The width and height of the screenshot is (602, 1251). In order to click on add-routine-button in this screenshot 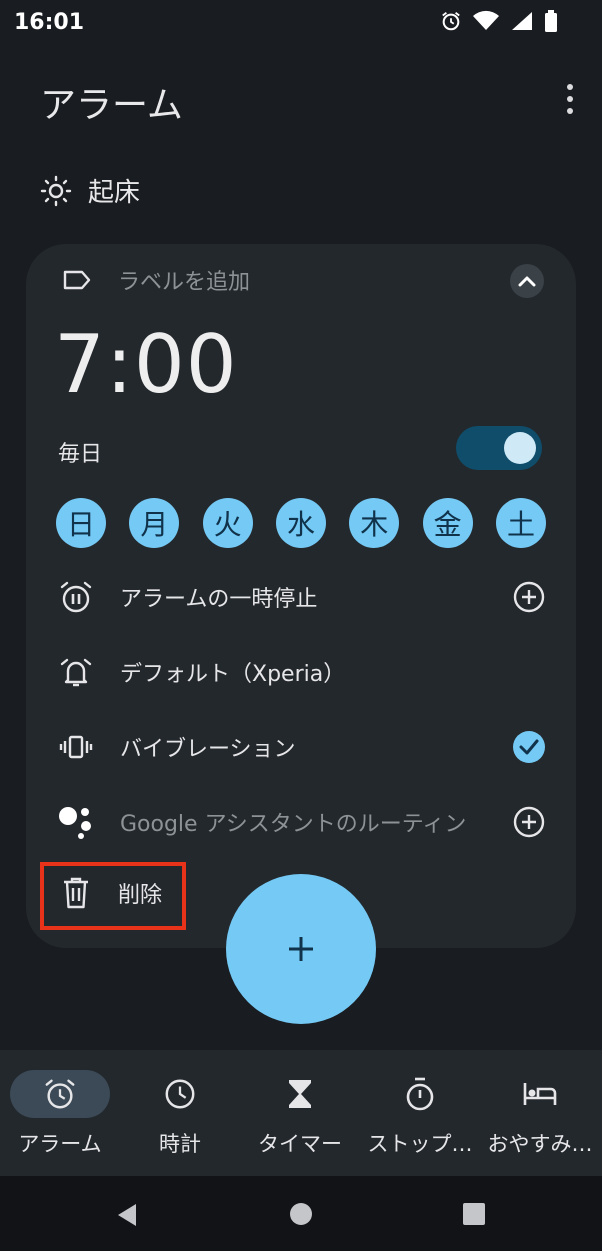, I will do `click(529, 822)`.